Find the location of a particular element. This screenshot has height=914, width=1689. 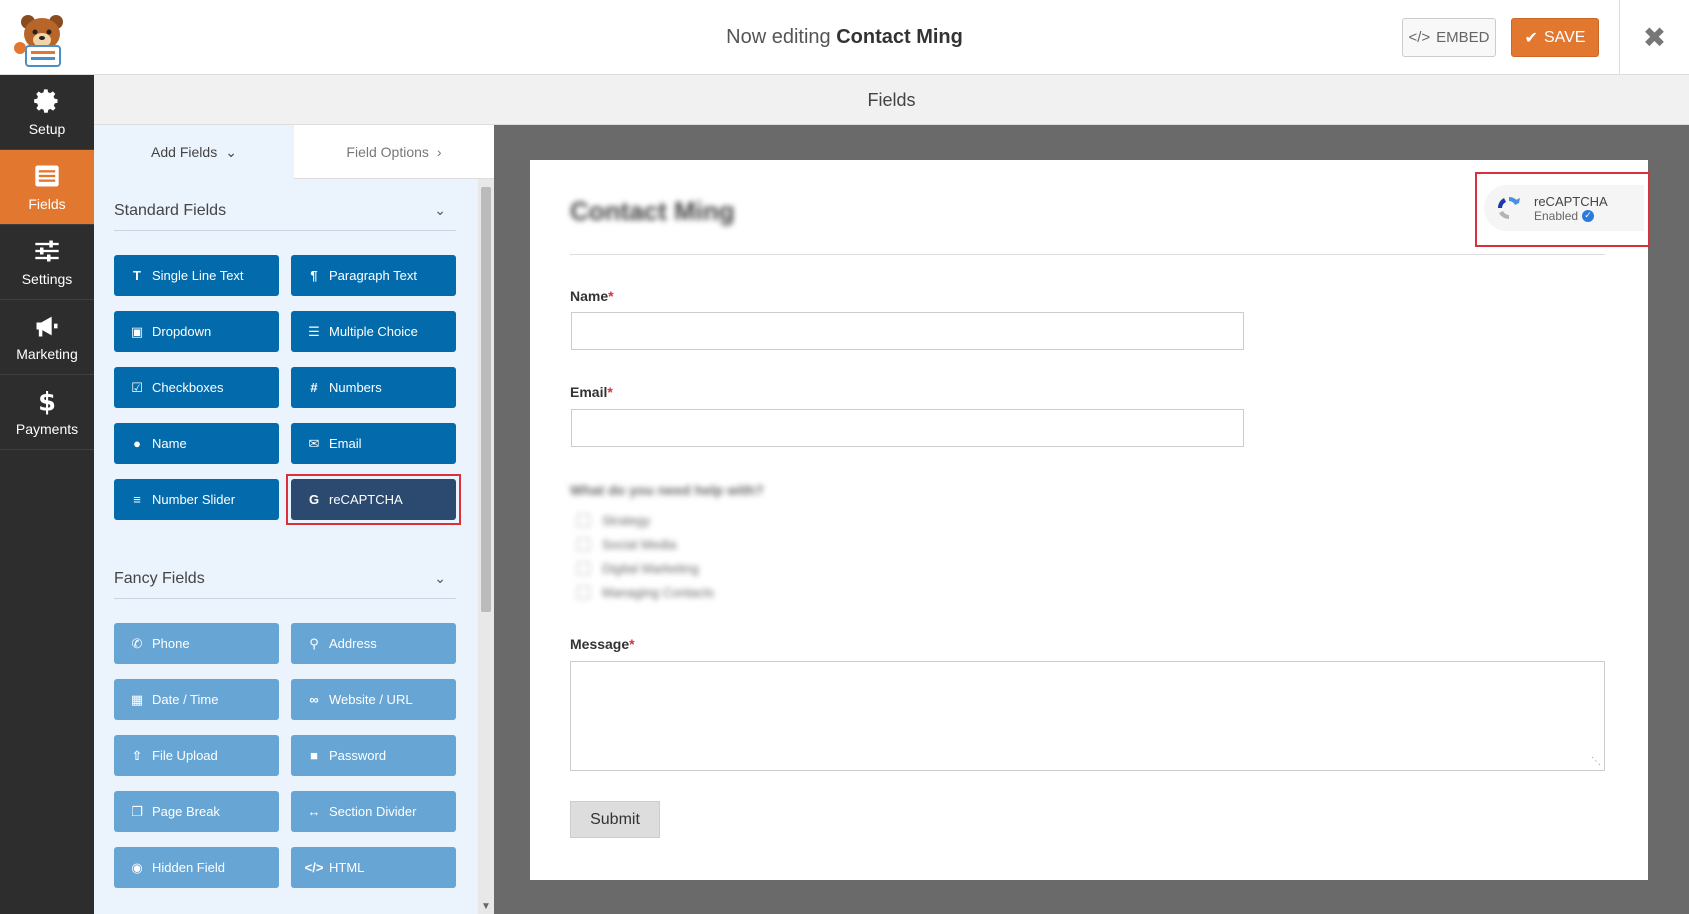

field-button-hidden-field: ◉ Hidden Field is located at coordinates (196, 867).